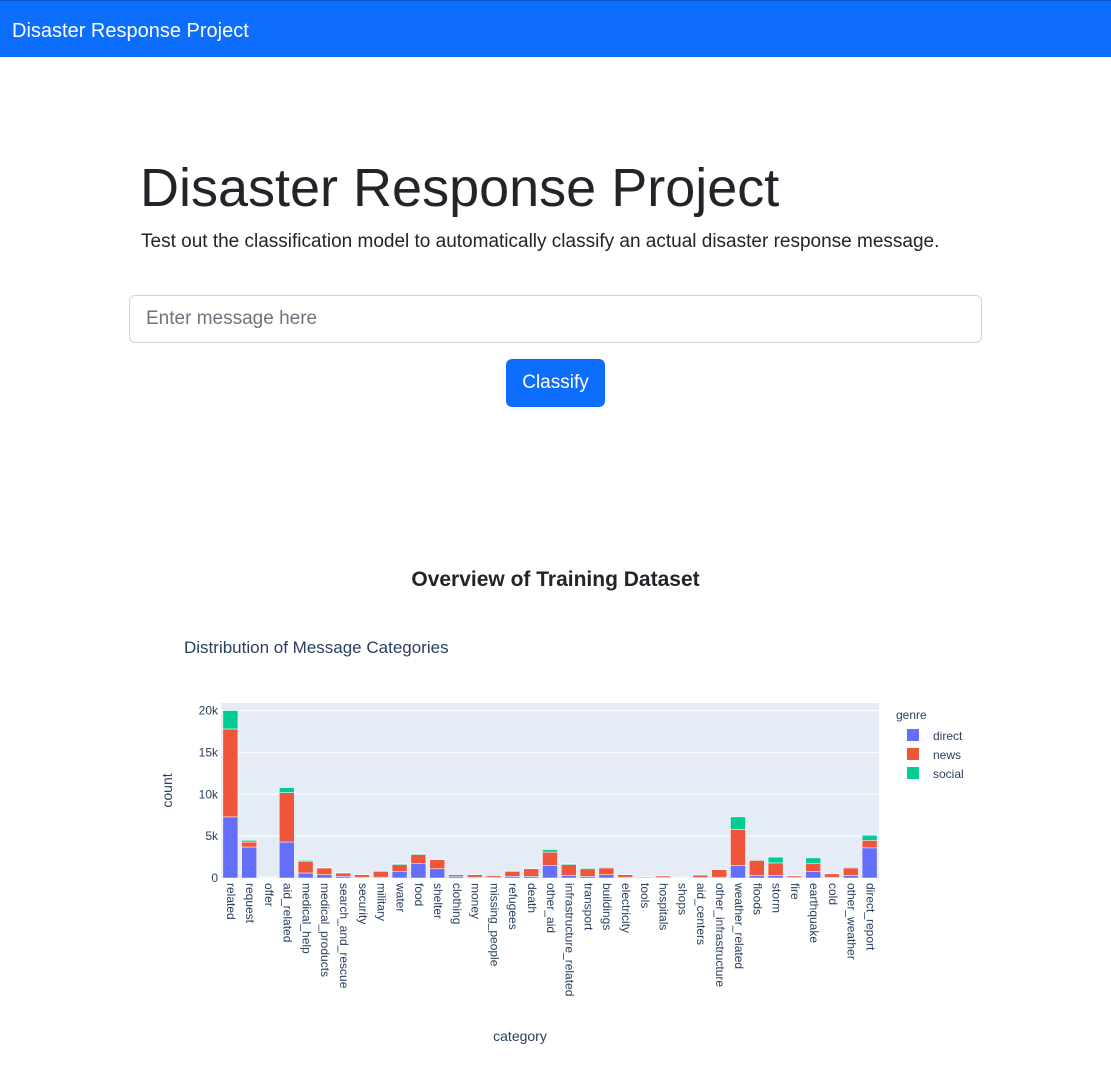  What do you see at coordinates (664, 906) in the screenshot?
I see `x-tick-label: hospitals` at bounding box center [664, 906].